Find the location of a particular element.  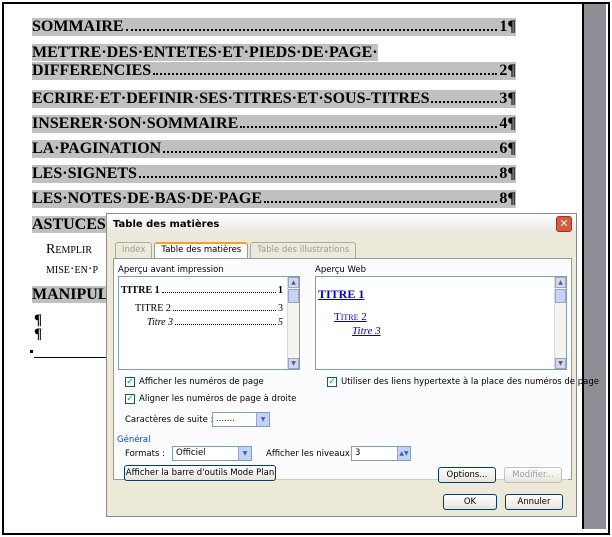

spinner-icon: ▲▼ is located at coordinates (403, 453).